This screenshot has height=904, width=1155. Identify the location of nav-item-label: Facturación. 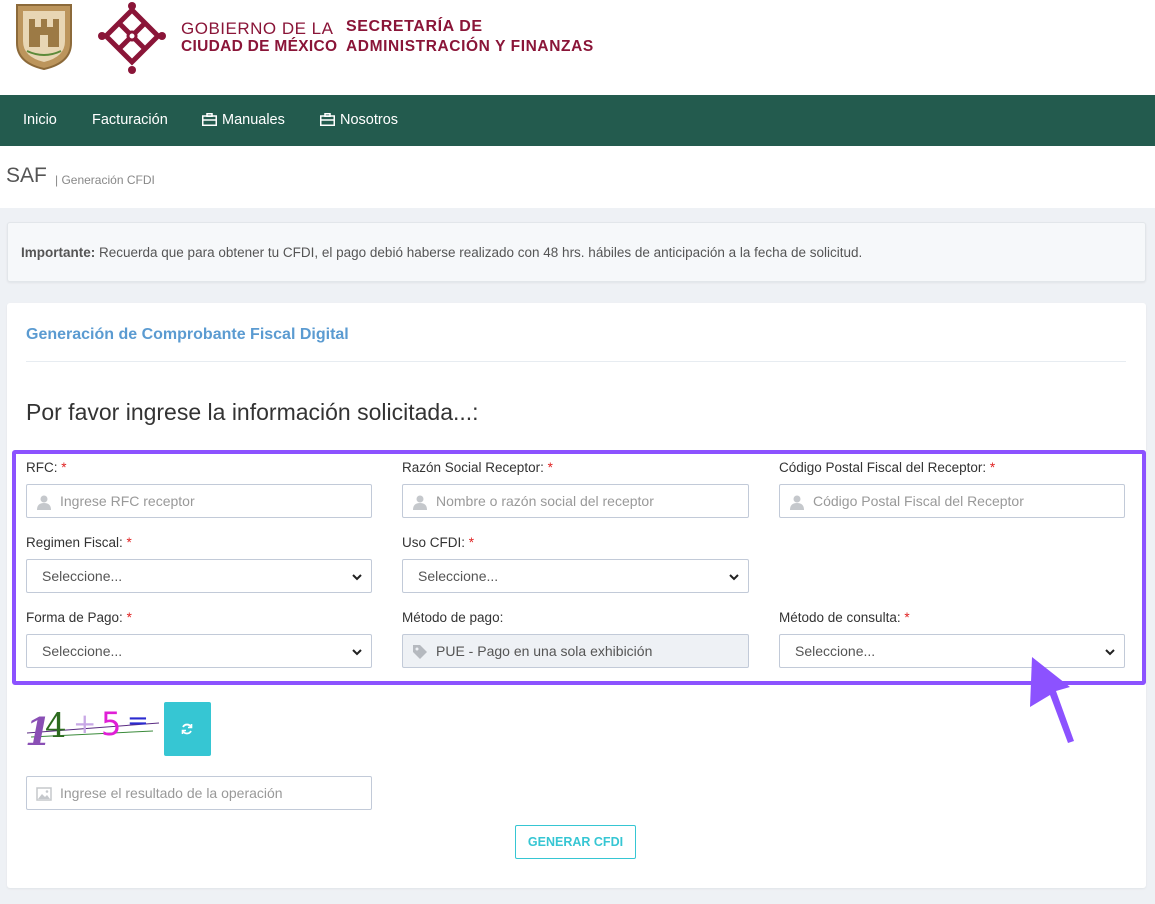
(130, 120).